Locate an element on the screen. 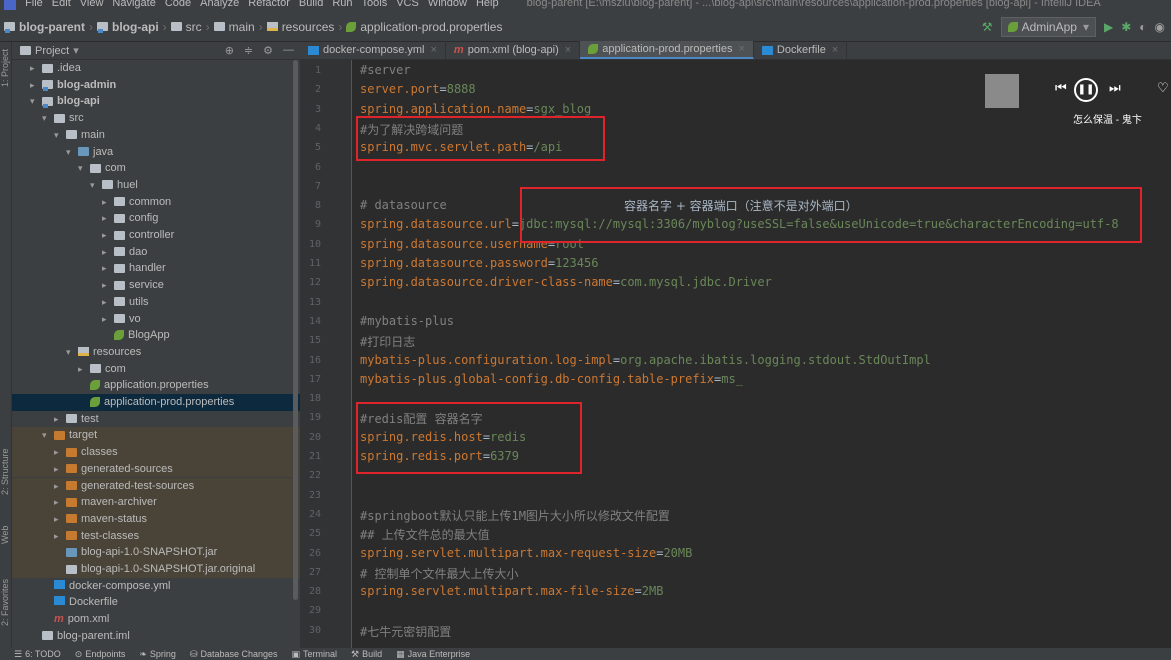  menu-code: Code is located at coordinates (178, 4).